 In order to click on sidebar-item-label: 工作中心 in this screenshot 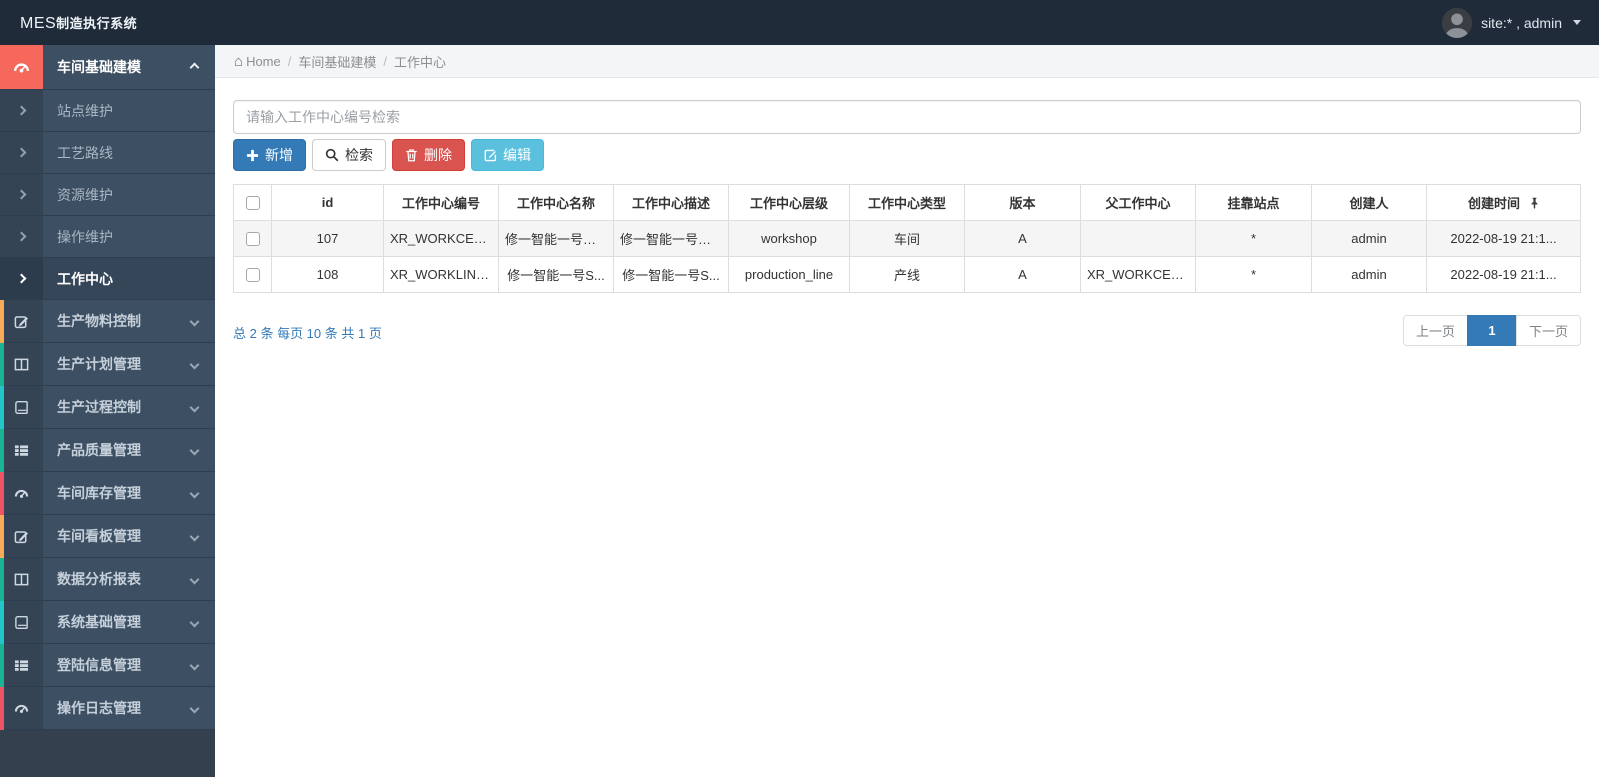, I will do `click(85, 278)`.